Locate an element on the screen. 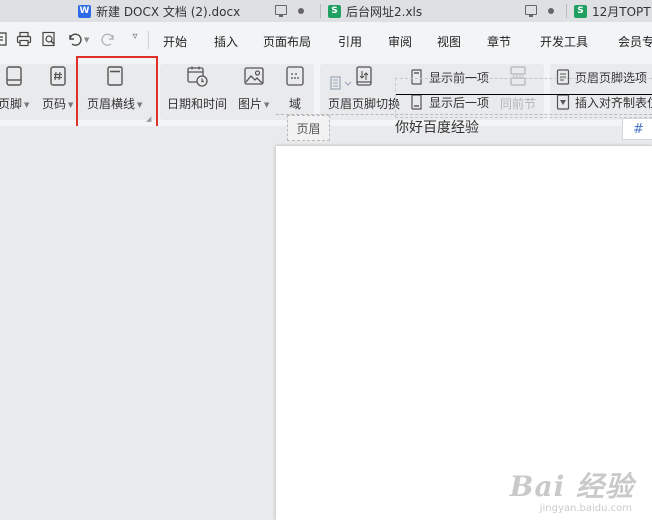 Image resolution: width=652 pixels, height=520 pixels. print-icon is located at coordinates (24, 39).